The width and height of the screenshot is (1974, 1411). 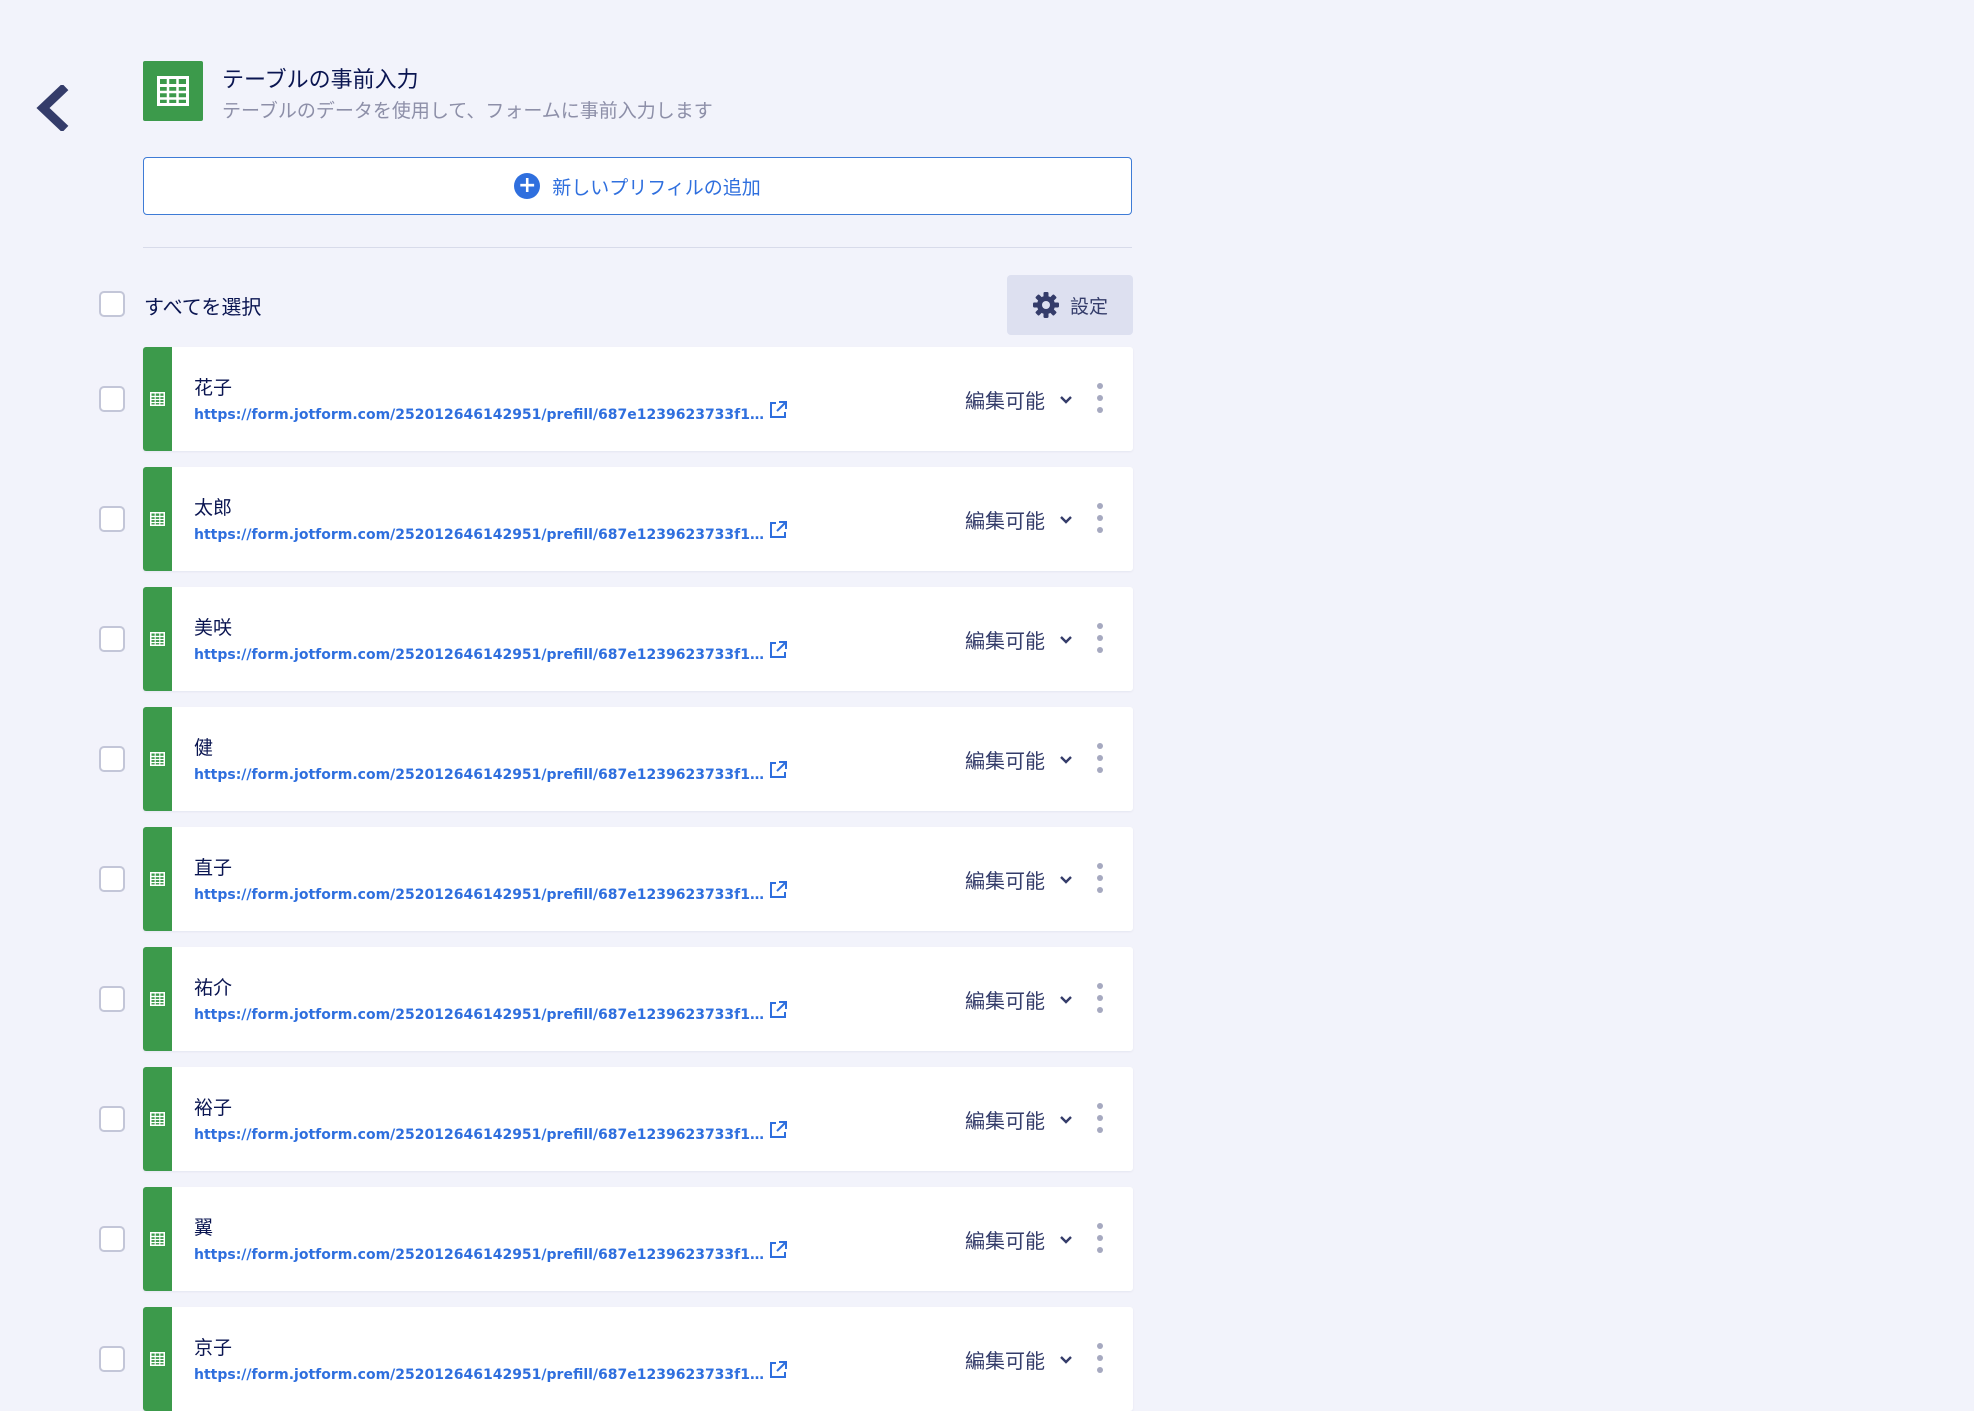 What do you see at coordinates (213, 628) in the screenshot?
I see `prefill-name: 美咲` at bounding box center [213, 628].